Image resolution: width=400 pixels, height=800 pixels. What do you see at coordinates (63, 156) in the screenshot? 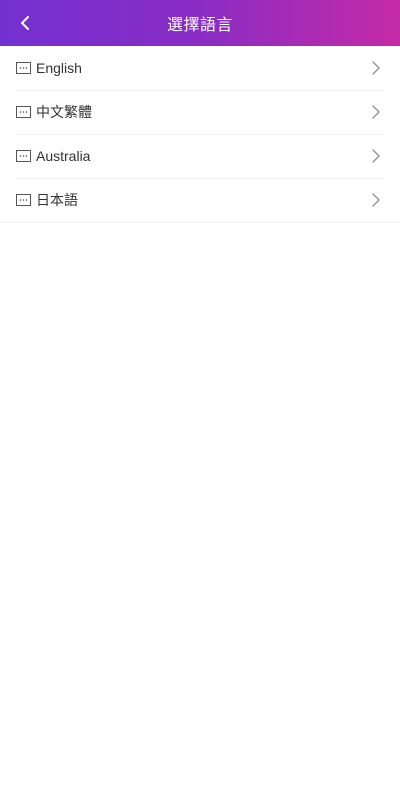
I see `language-label: Australia` at bounding box center [63, 156].